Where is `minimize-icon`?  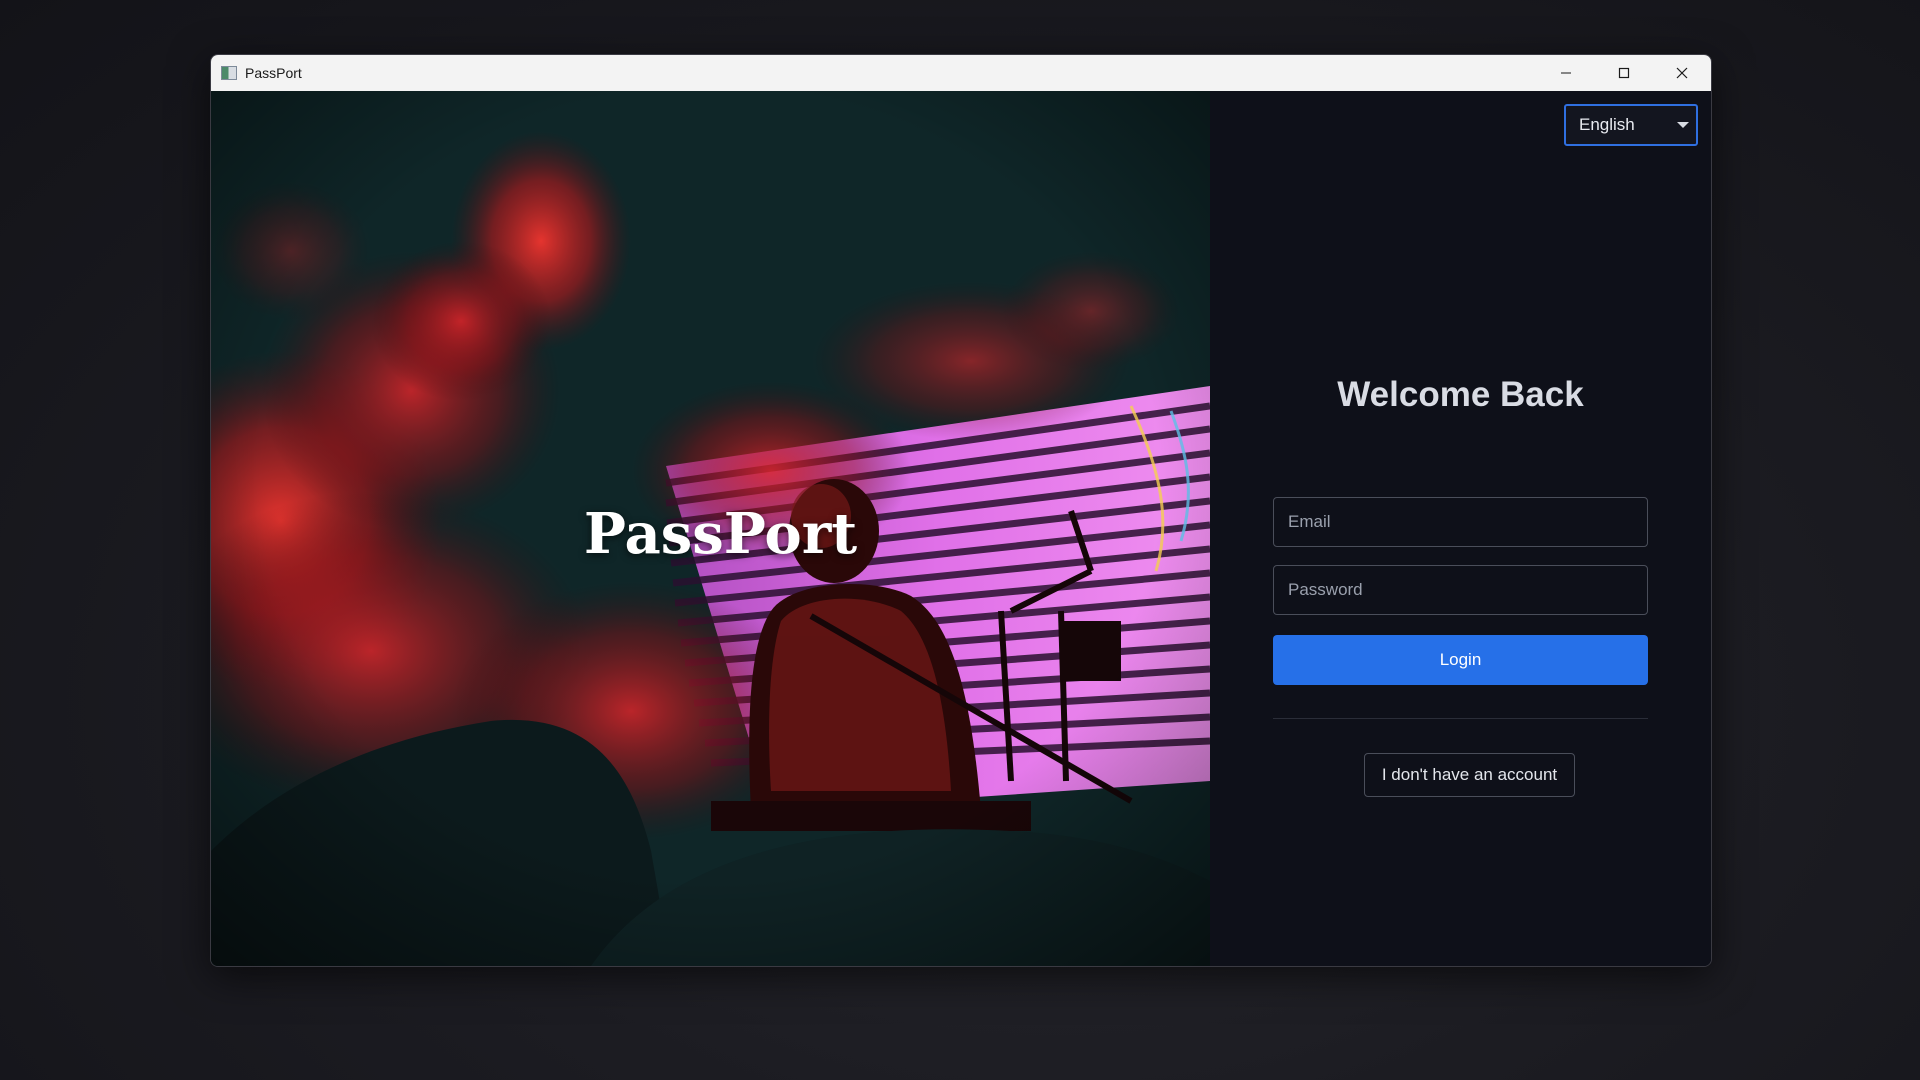 minimize-icon is located at coordinates (1566, 73).